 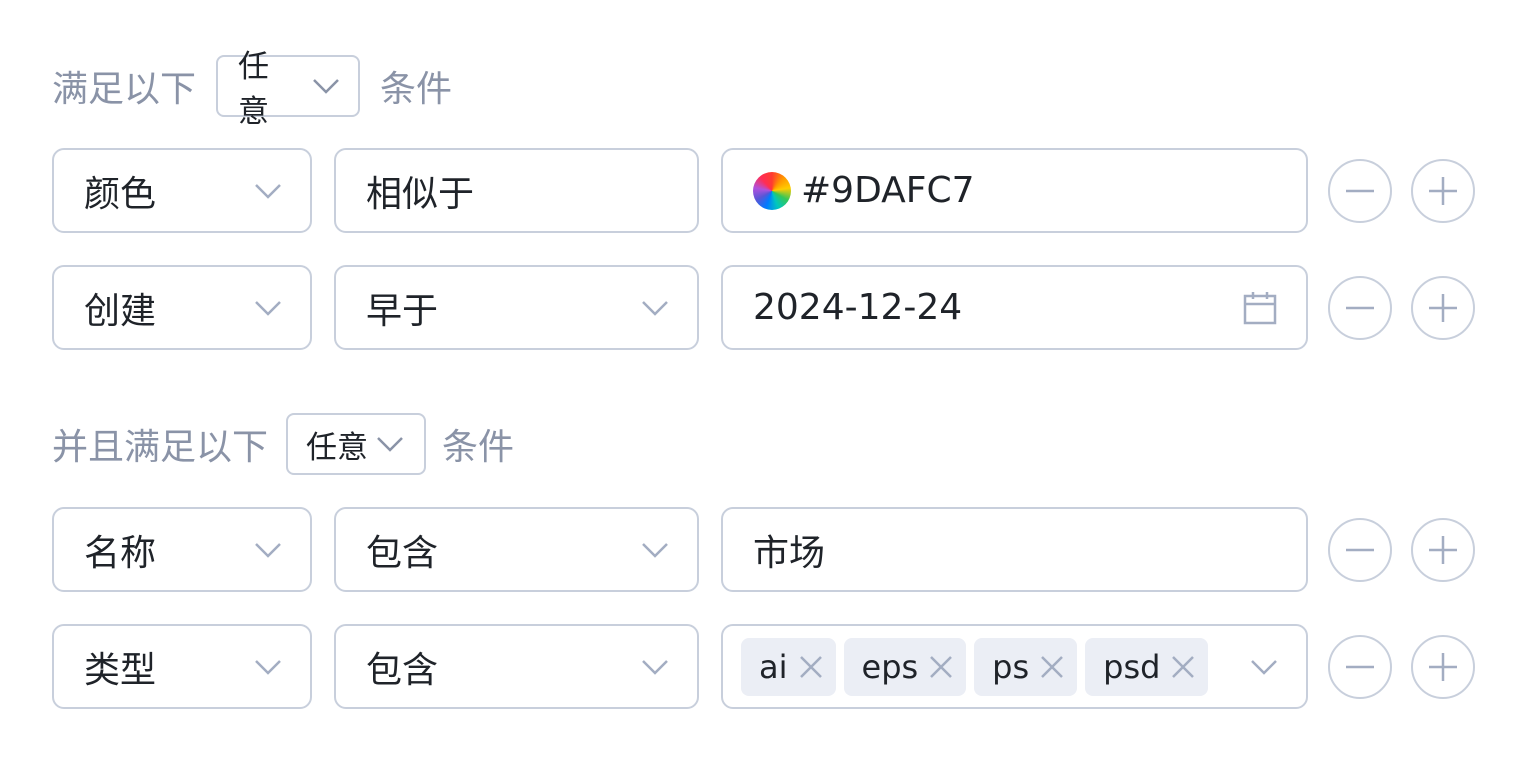 I want to click on group1-suffix: 条件, so click(x=416, y=89).